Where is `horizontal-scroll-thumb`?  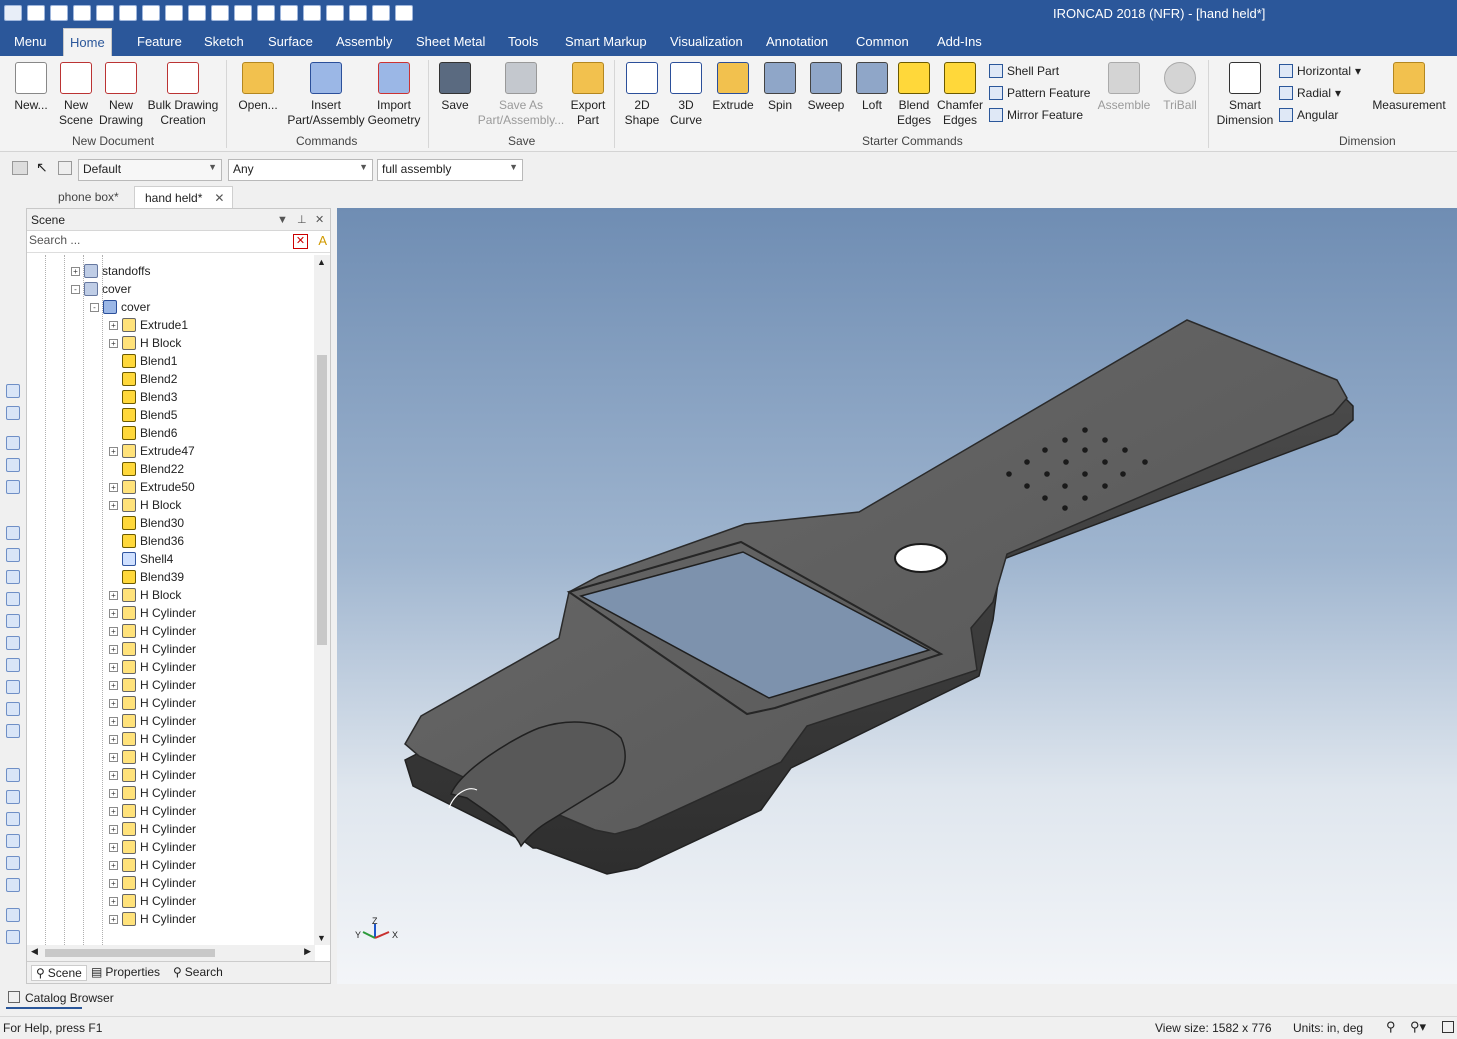 horizontal-scroll-thumb is located at coordinates (130, 953).